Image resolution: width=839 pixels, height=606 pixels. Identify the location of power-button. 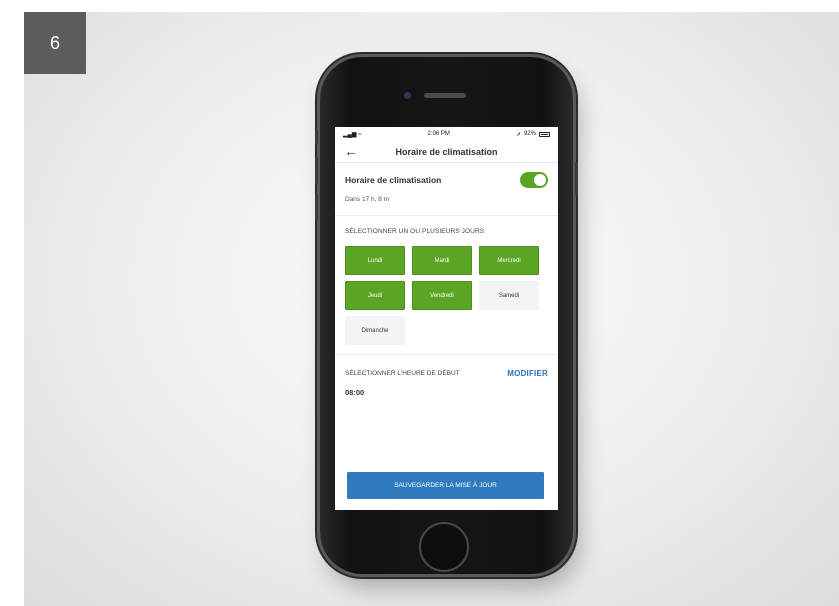
(576, 179).